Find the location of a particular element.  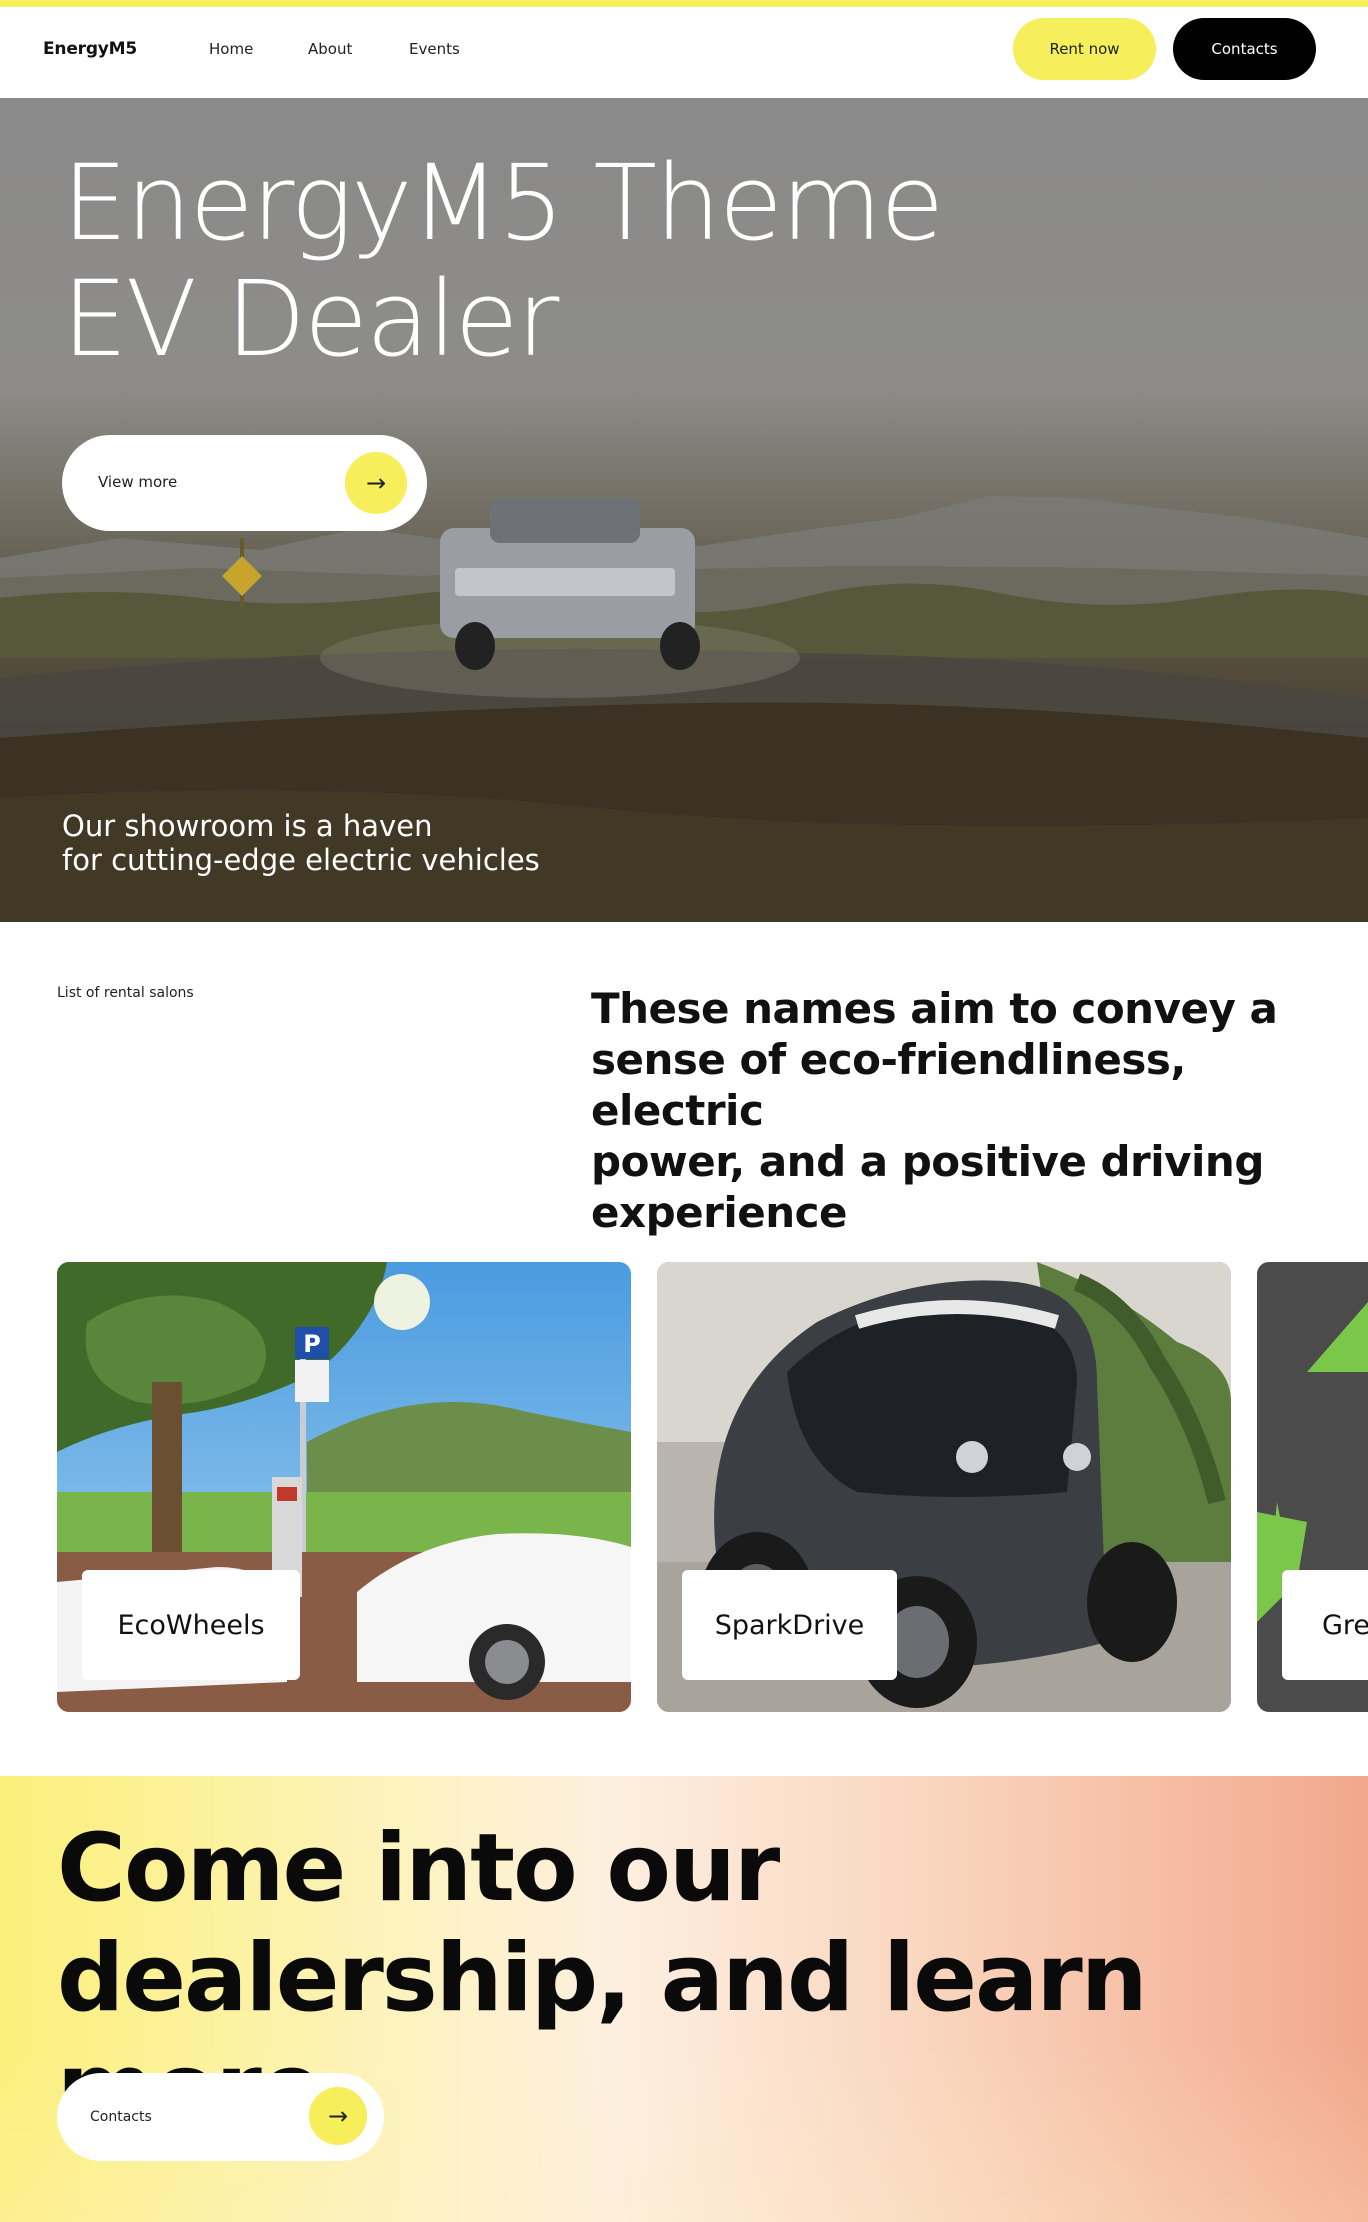

view-more-button: View more → is located at coordinates (244, 483).